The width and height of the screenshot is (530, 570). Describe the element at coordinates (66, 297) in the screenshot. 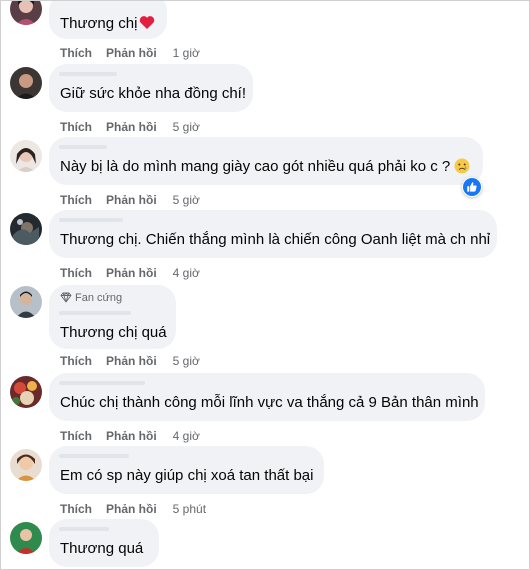

I see `diamond-icon` at that location.